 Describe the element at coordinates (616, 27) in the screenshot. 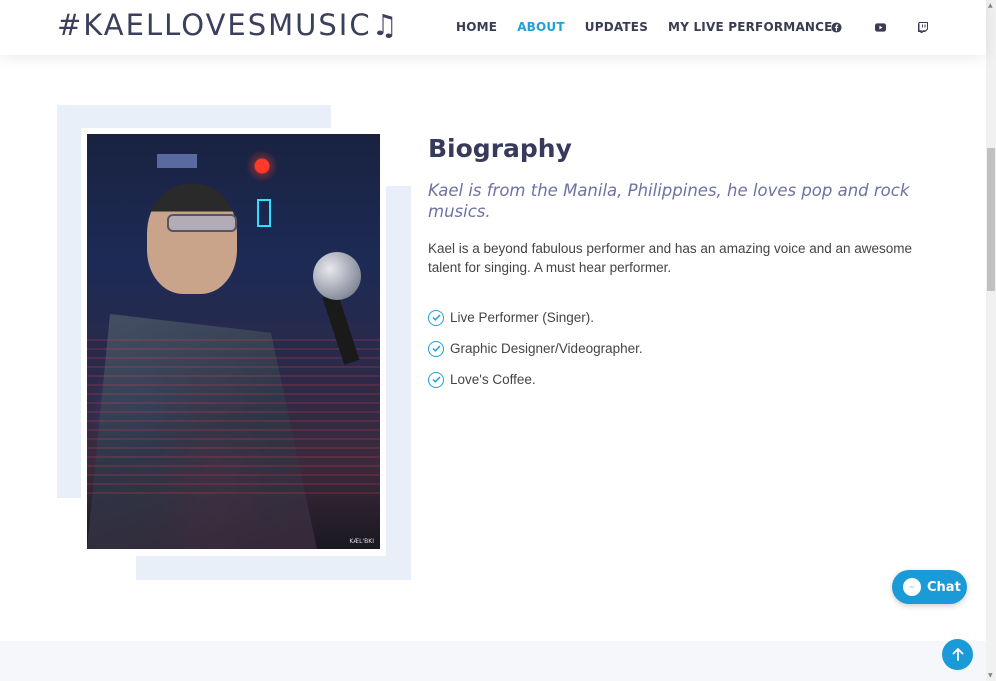

I see `nav-updates: UPDATES` at that location.